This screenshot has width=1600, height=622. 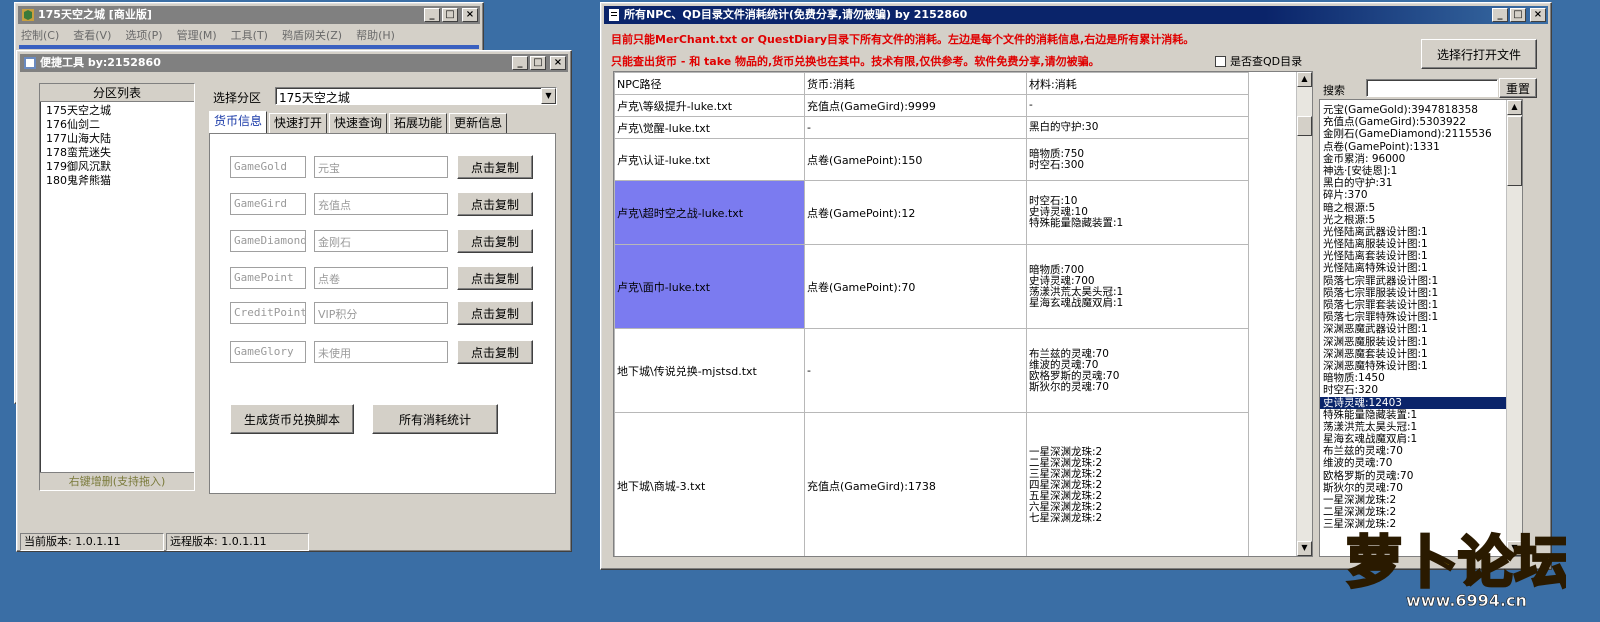 I want to click on totals-item: 特殊能量隐藏装置:1, so click(x=1421, y=415).